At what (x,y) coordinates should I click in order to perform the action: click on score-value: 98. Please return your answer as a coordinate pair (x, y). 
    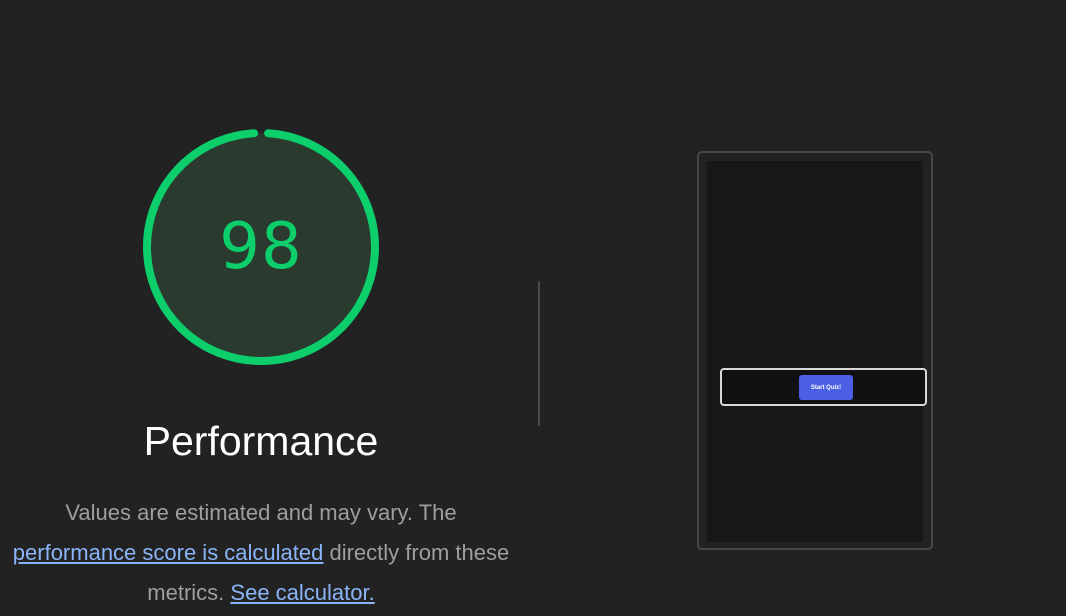
    Looking at the image, I should click on (261, 247).